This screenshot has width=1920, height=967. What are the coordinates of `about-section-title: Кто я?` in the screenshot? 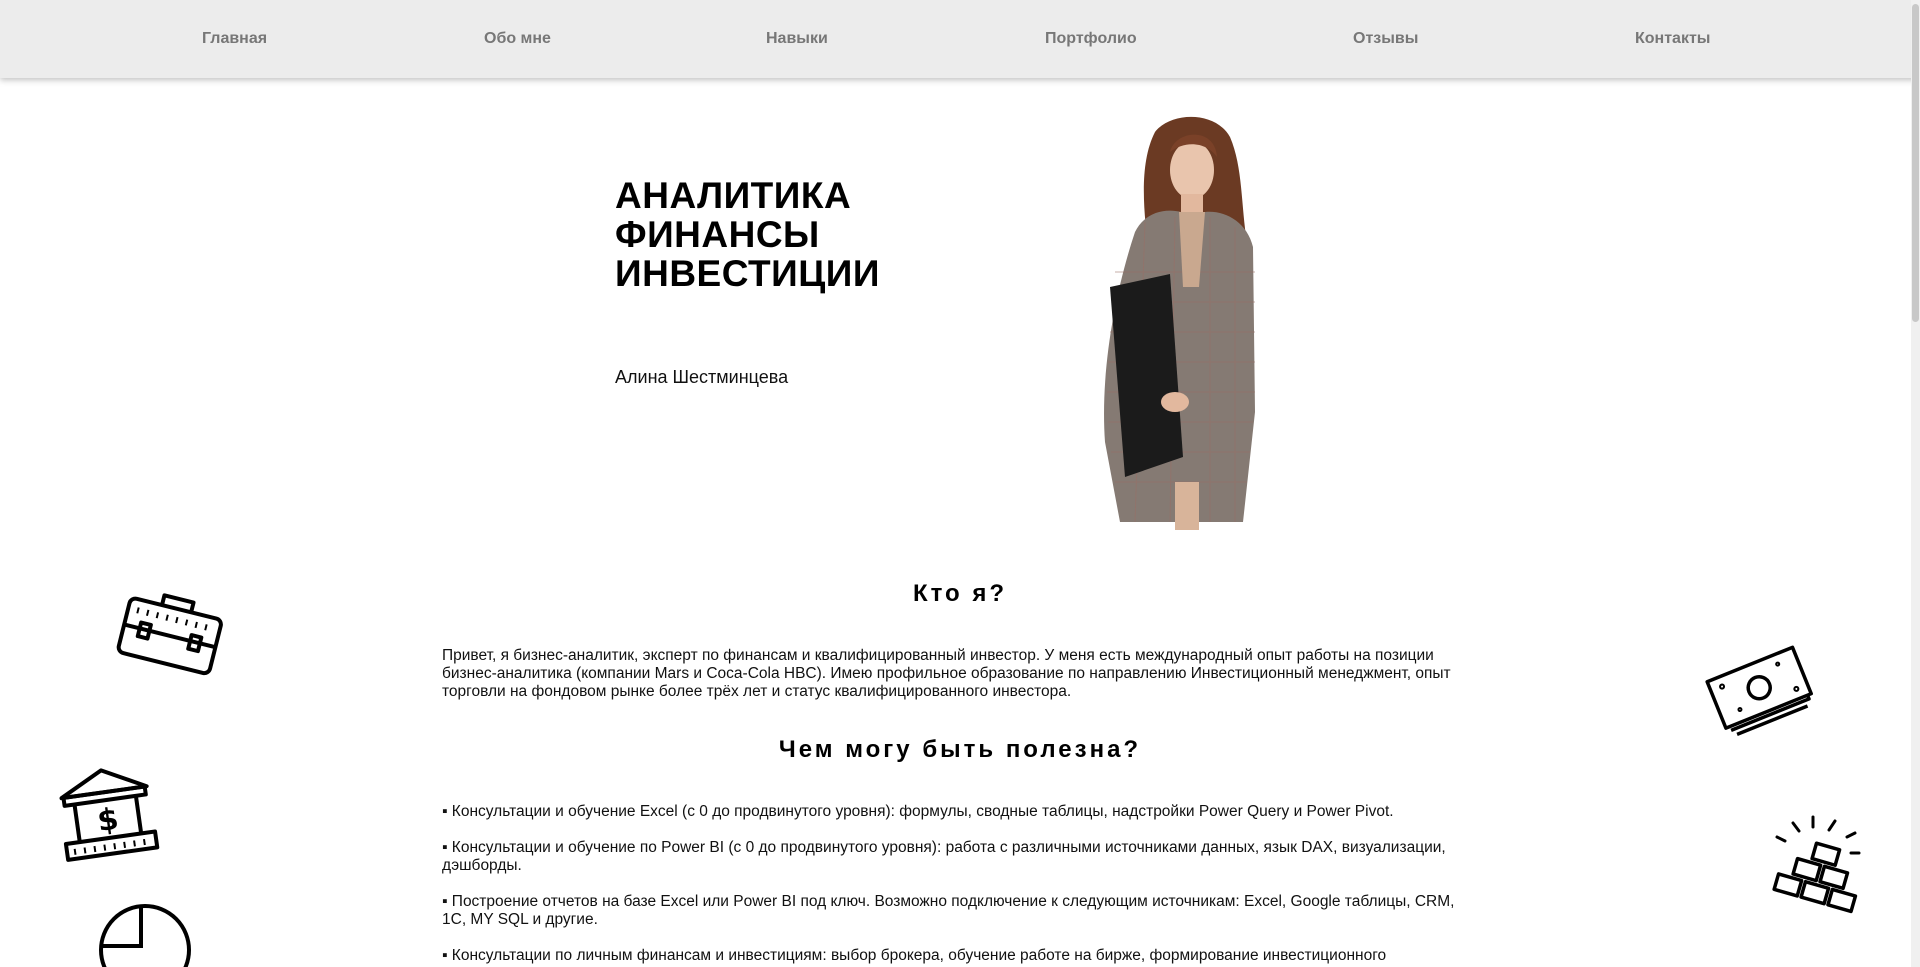 It's located at (960, 593).